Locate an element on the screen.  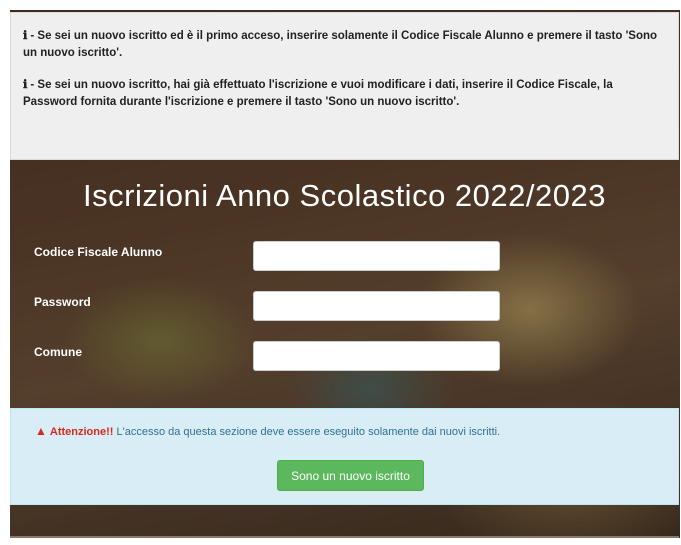
warning-icon: ▲ is located at coordinates (41, 431).